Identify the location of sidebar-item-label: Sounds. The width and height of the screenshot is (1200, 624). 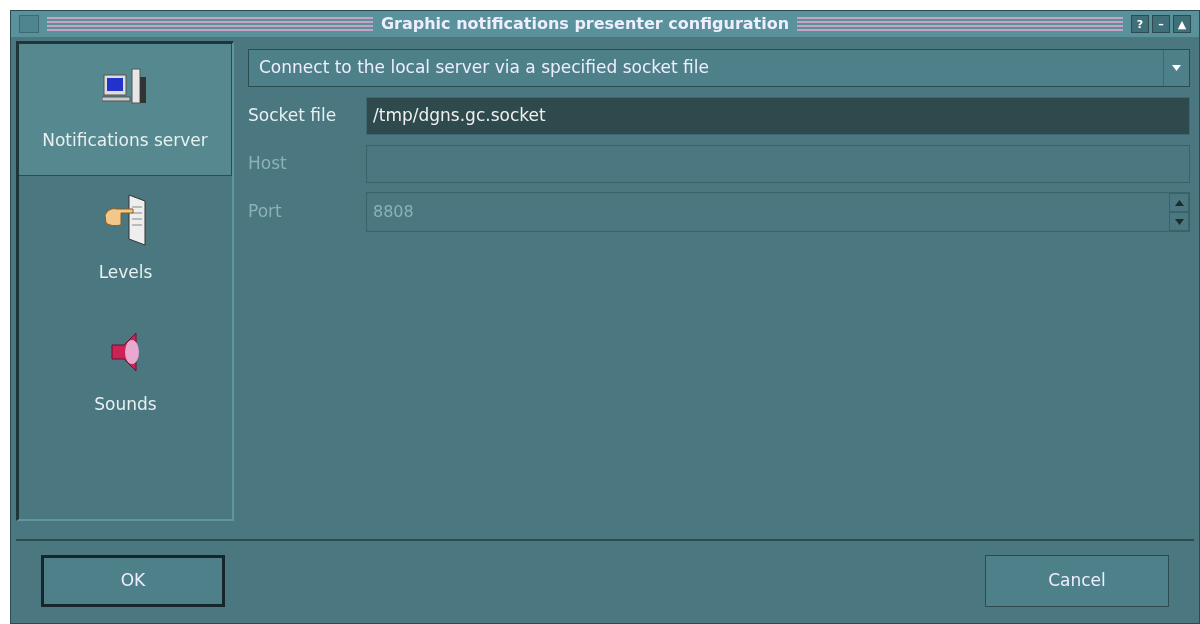
(125, 404).